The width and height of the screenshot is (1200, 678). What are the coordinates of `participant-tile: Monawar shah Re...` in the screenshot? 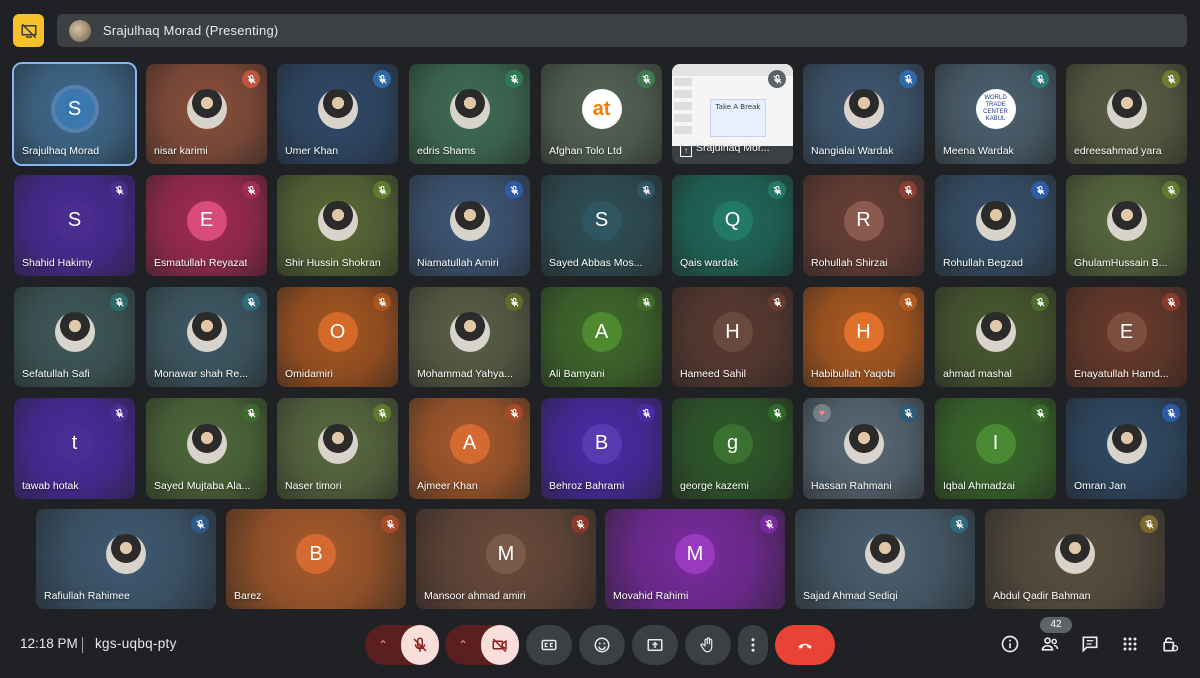 It's located at (206, 337).